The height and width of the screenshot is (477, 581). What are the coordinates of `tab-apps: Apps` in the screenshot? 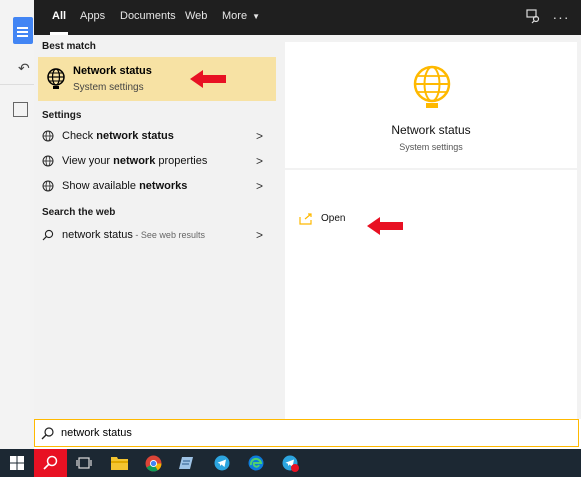 It's located at (92, 17).